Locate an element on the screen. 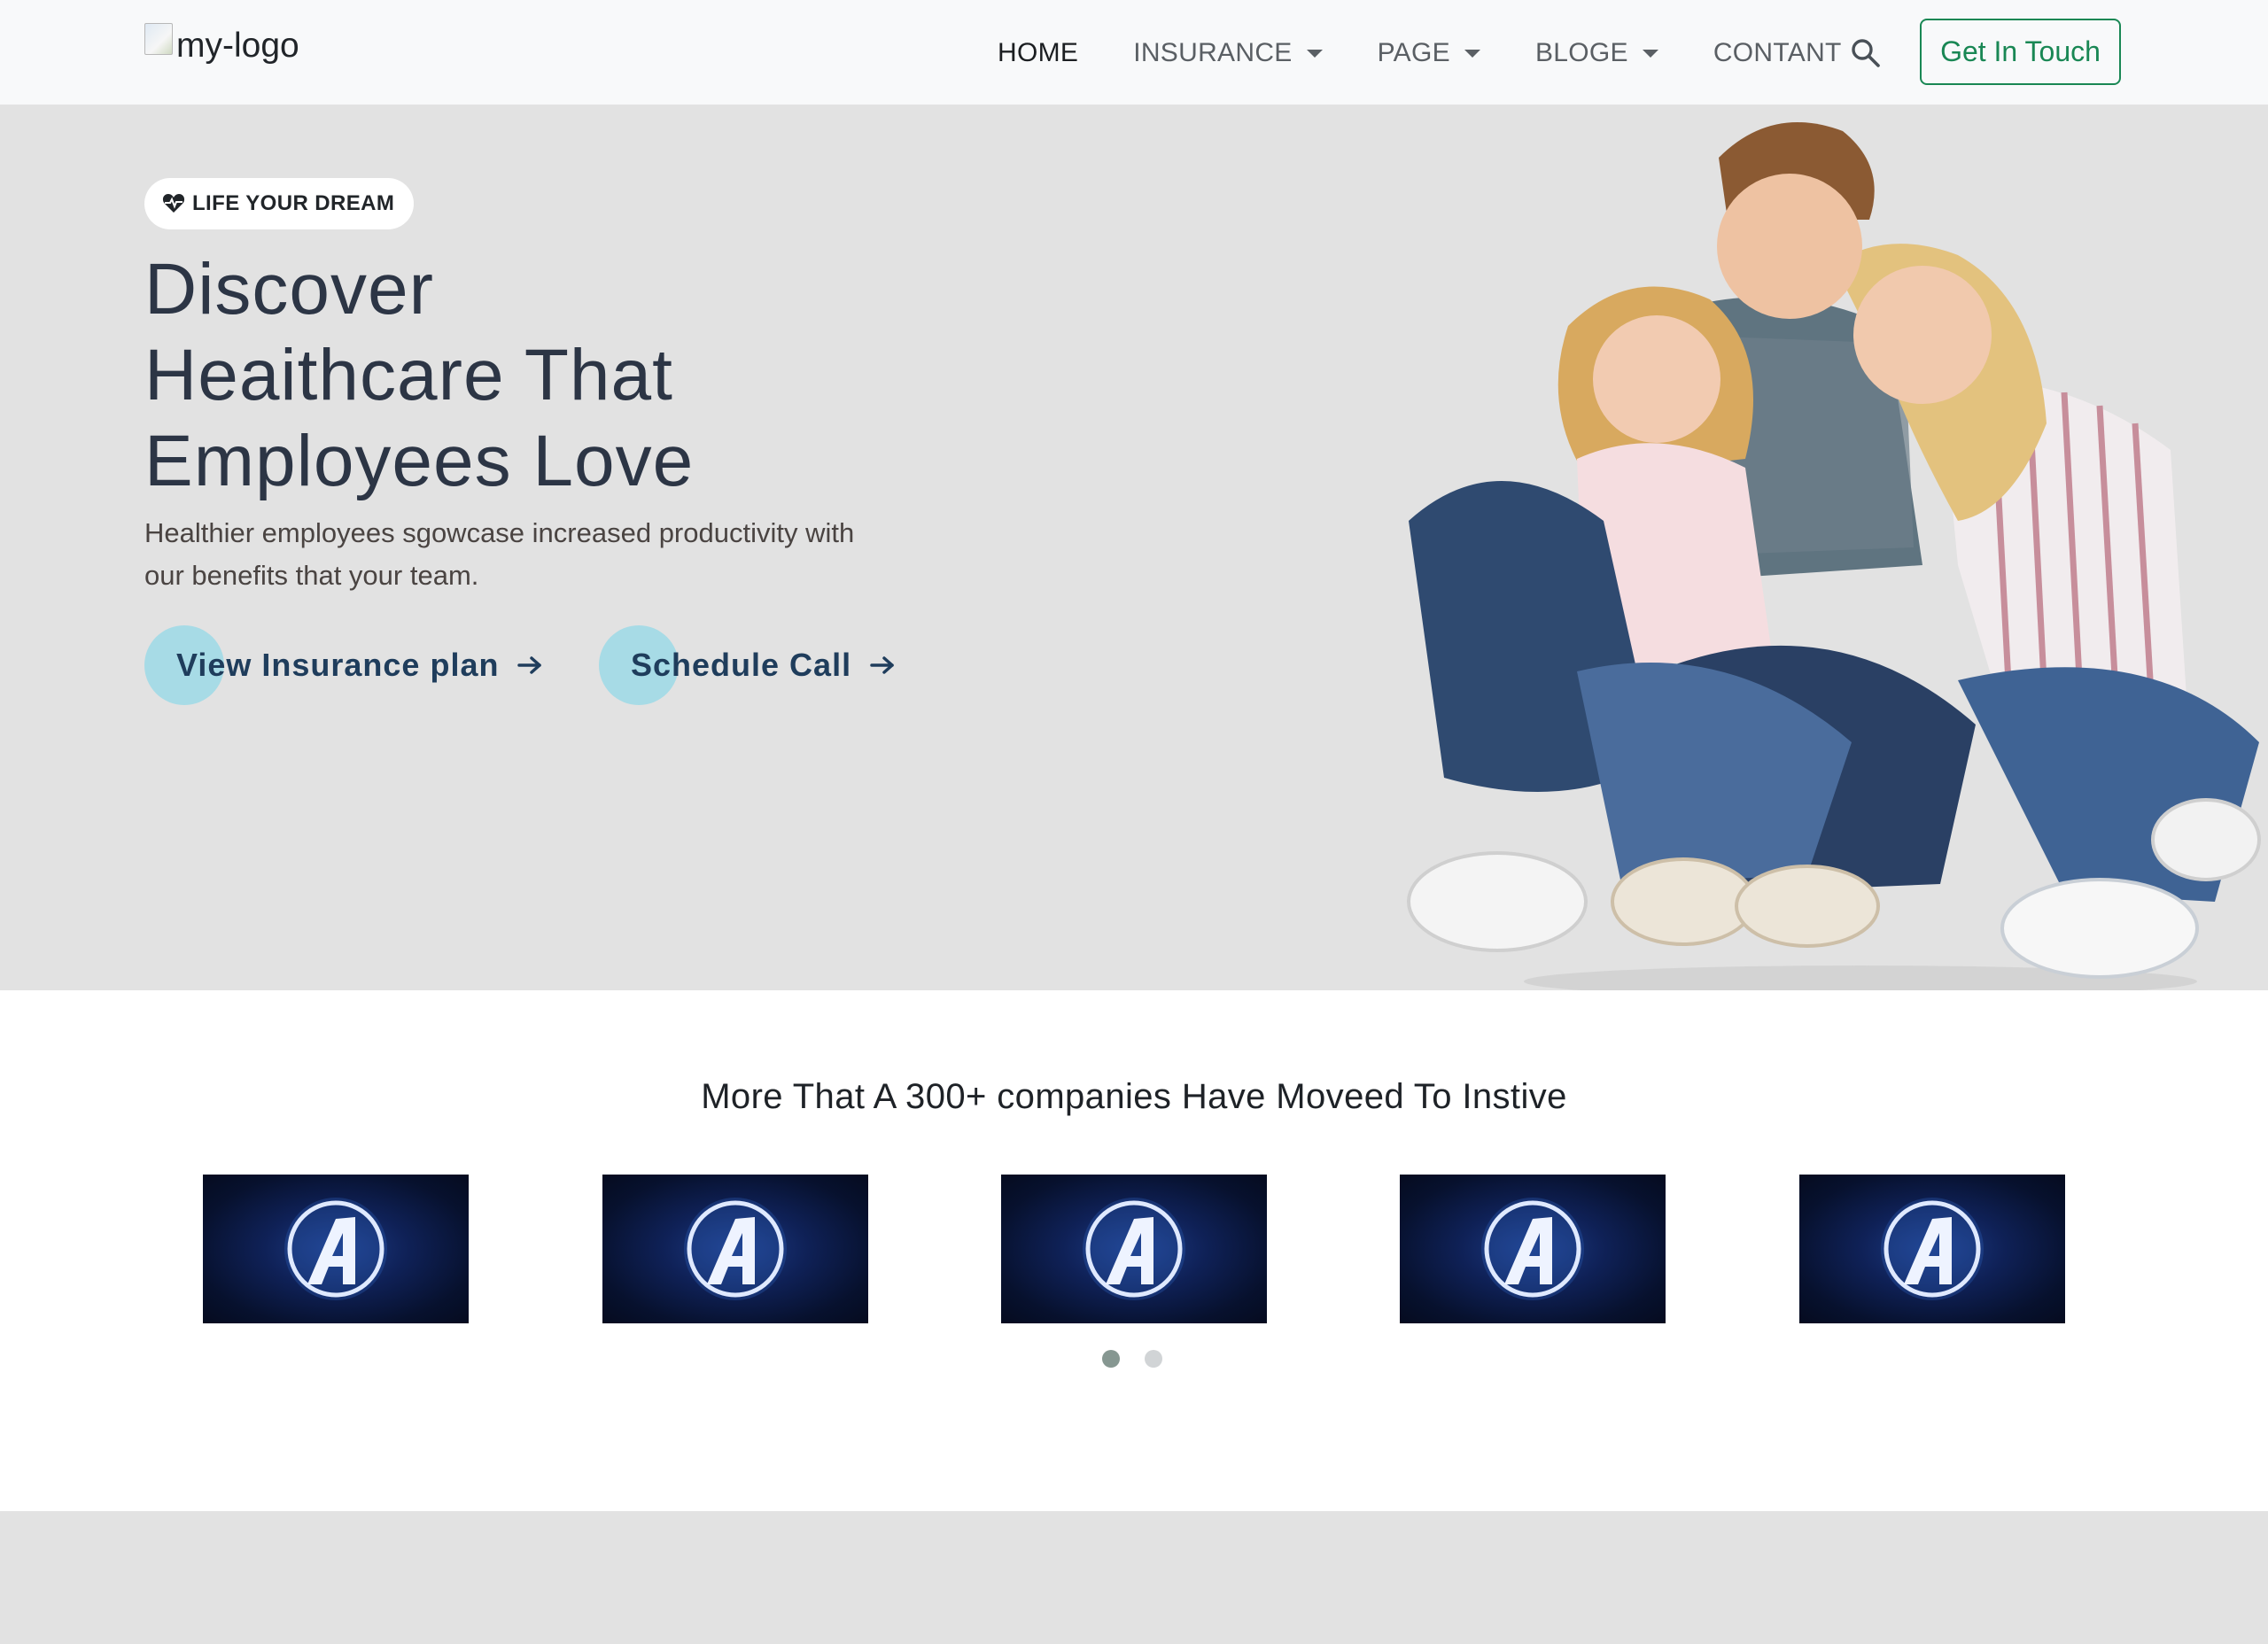 This screenshot has height=1644, width=2268. nav-label: CONTANT is located at coordinates (1777, 52).